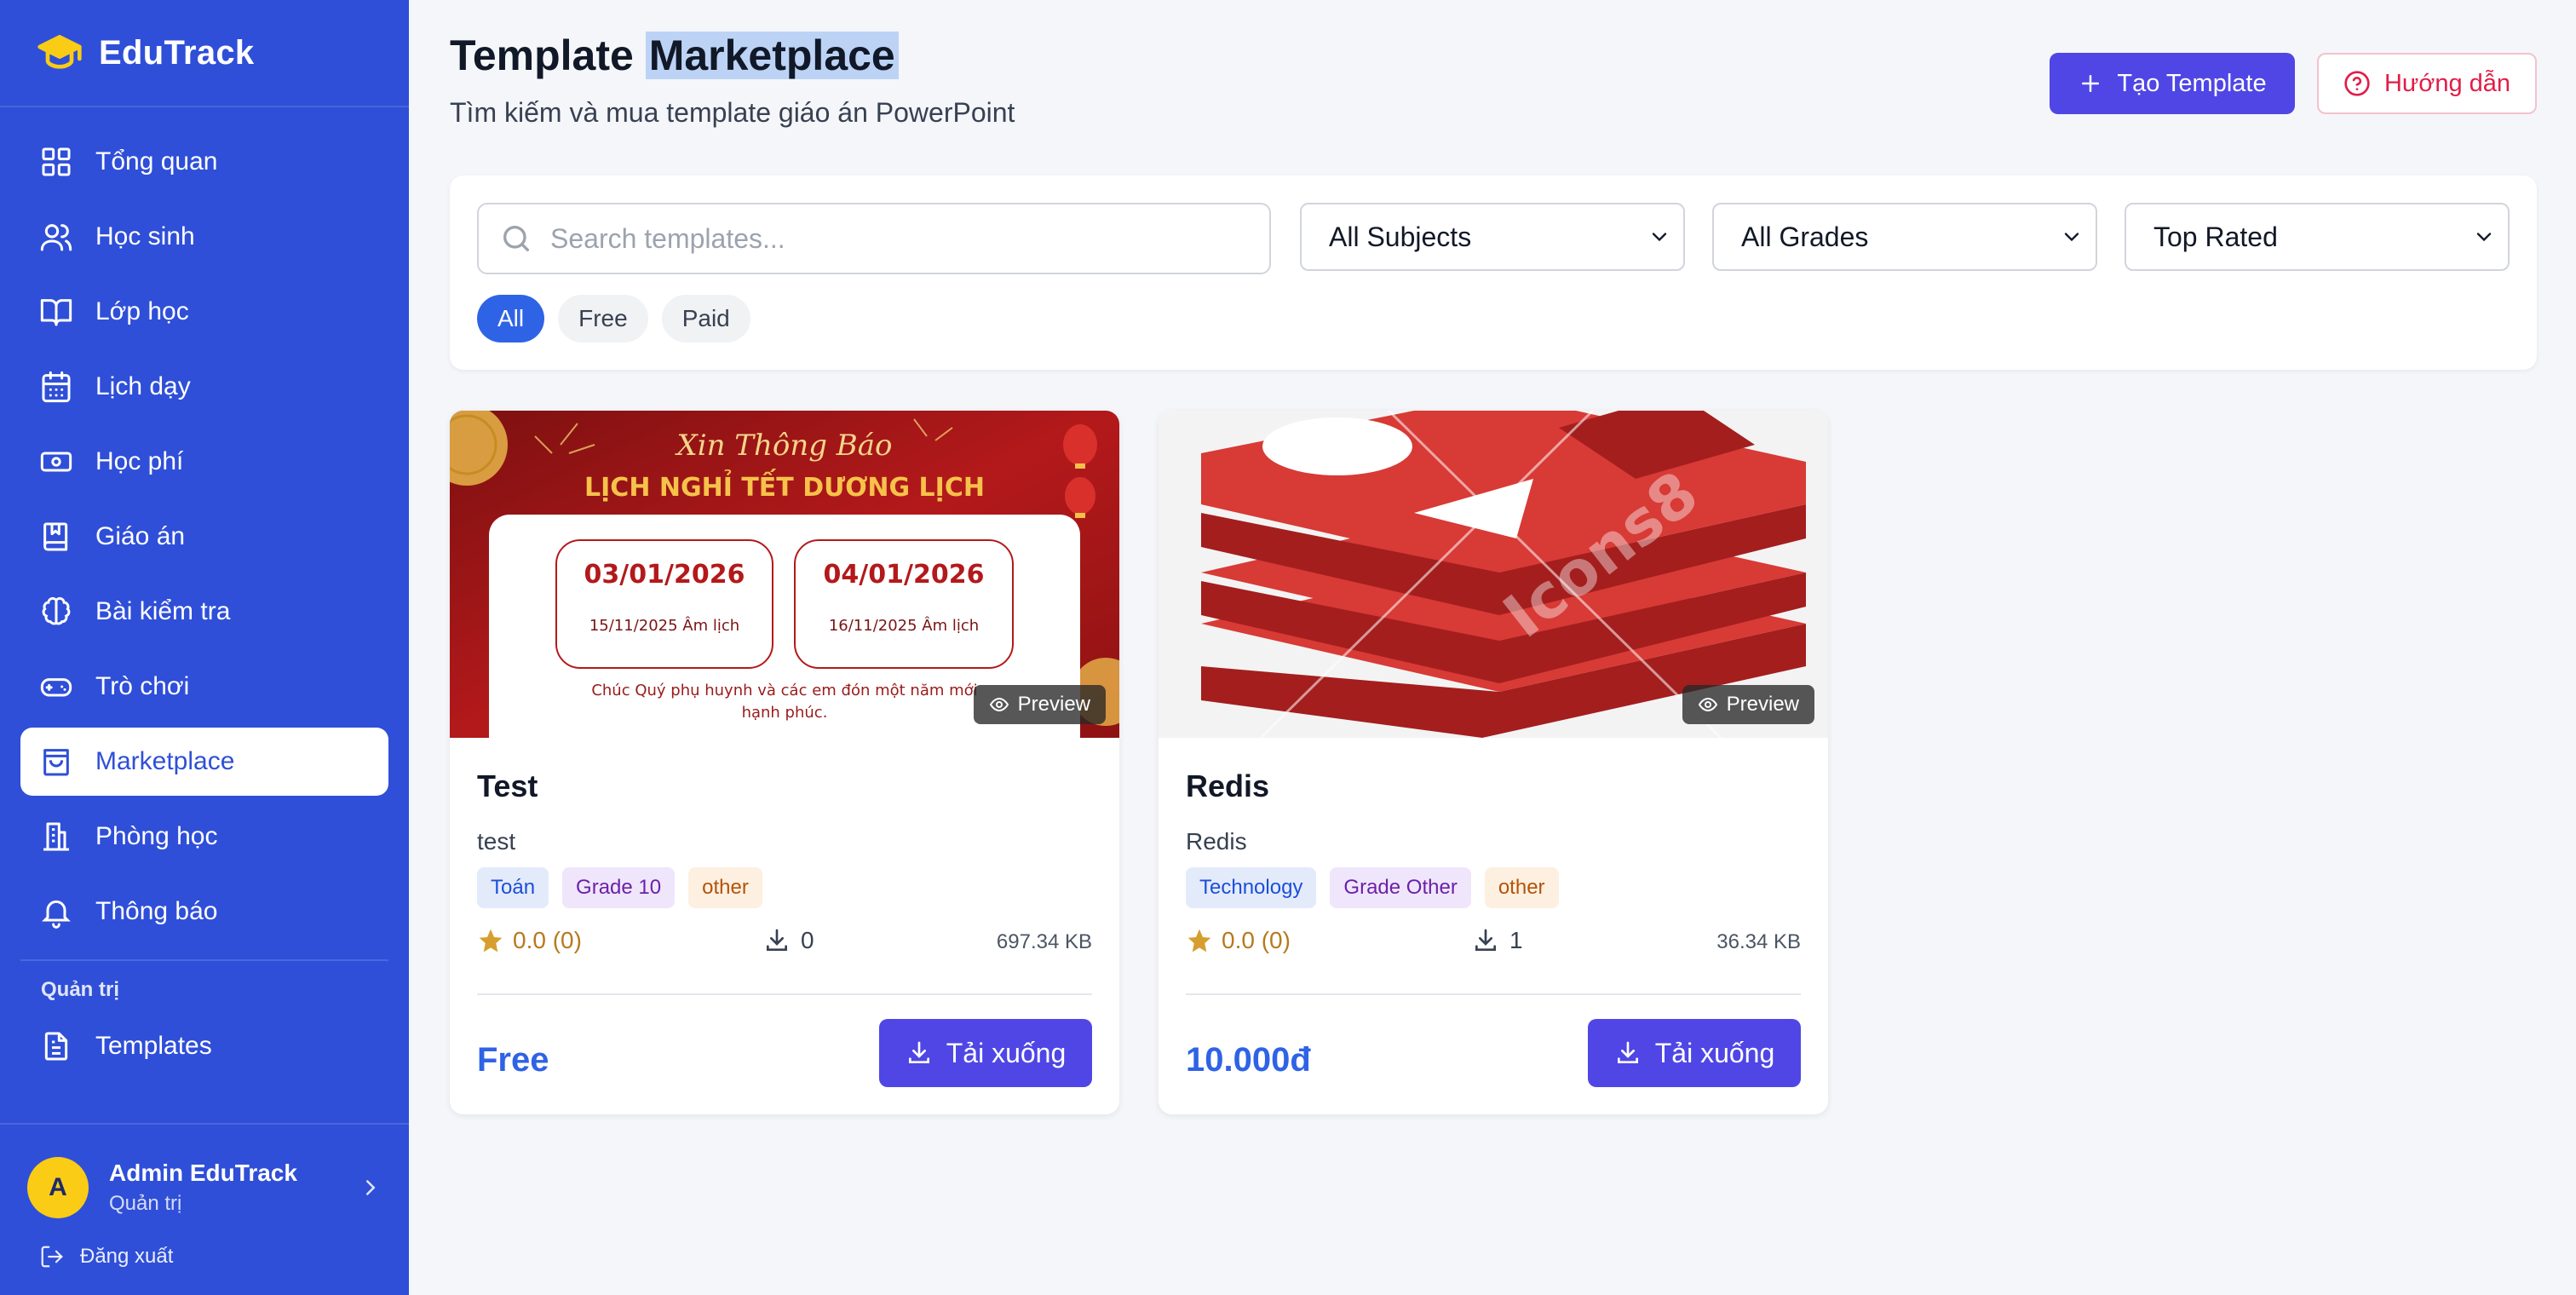 The height and width of the screenshot is (1295, 2576). I want to click on brand-name: EduTrack, so click(177, 53).